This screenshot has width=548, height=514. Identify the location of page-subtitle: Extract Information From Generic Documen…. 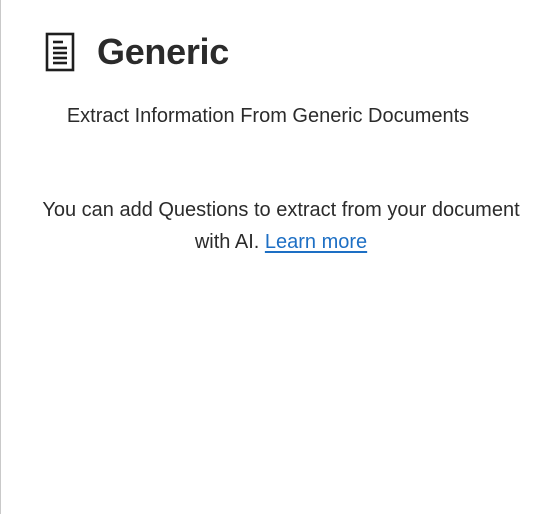
(268, 116).